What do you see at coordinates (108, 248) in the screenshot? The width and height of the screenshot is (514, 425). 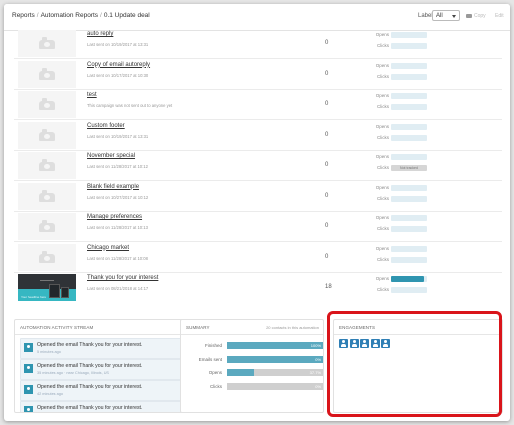 I see `campaign-title-link: Chicago market` at bounding box center [108, 248].